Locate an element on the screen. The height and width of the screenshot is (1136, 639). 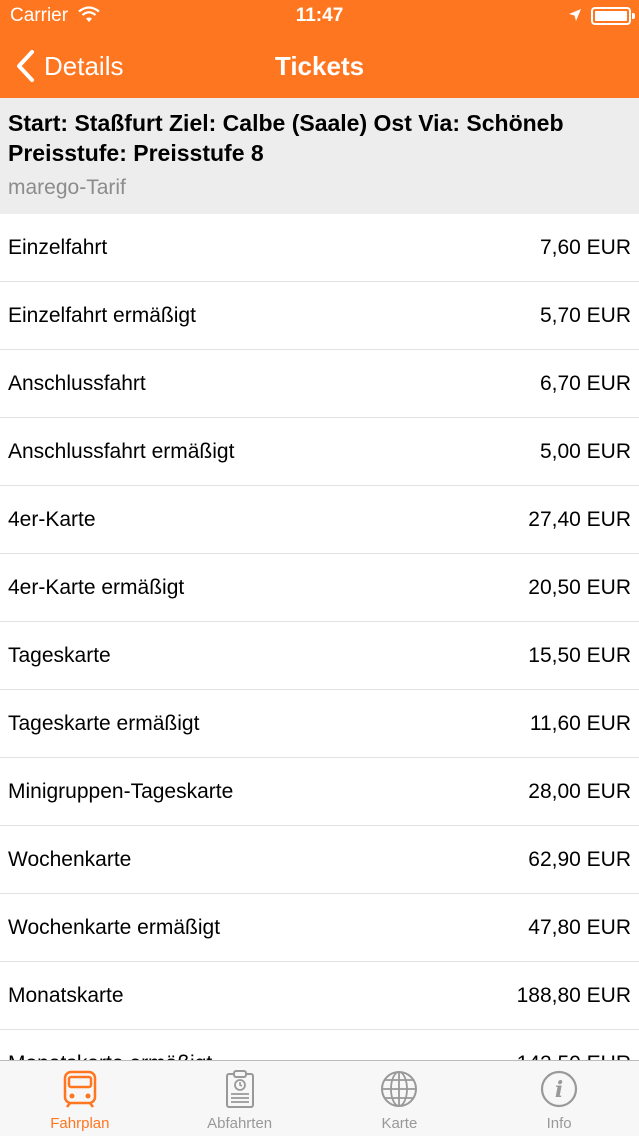
tarif-name: marego-Tarif is located at coordinates (67, 187).